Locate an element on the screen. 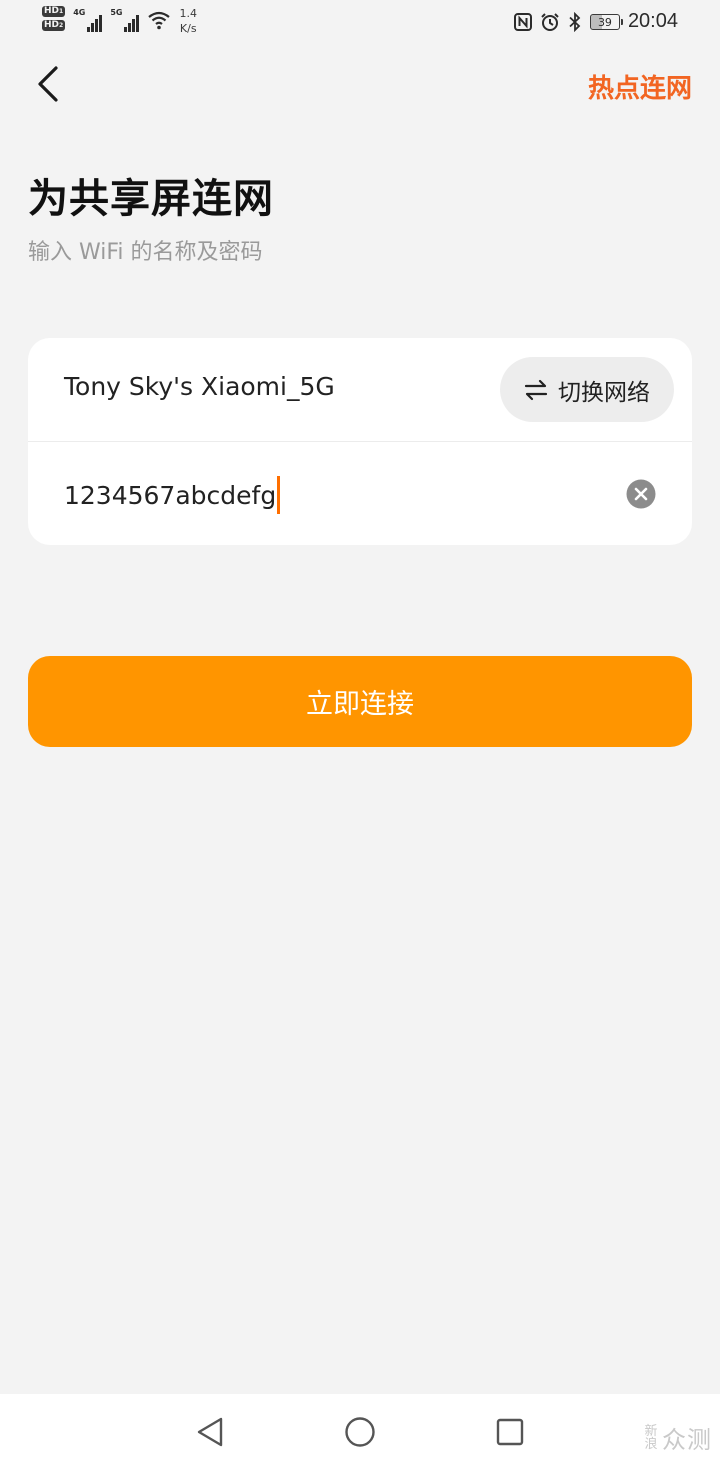  status-bar: HD1 HD2 4G 5G 1.4 K/s 39 20:04 is located at coordinates (360, 23).